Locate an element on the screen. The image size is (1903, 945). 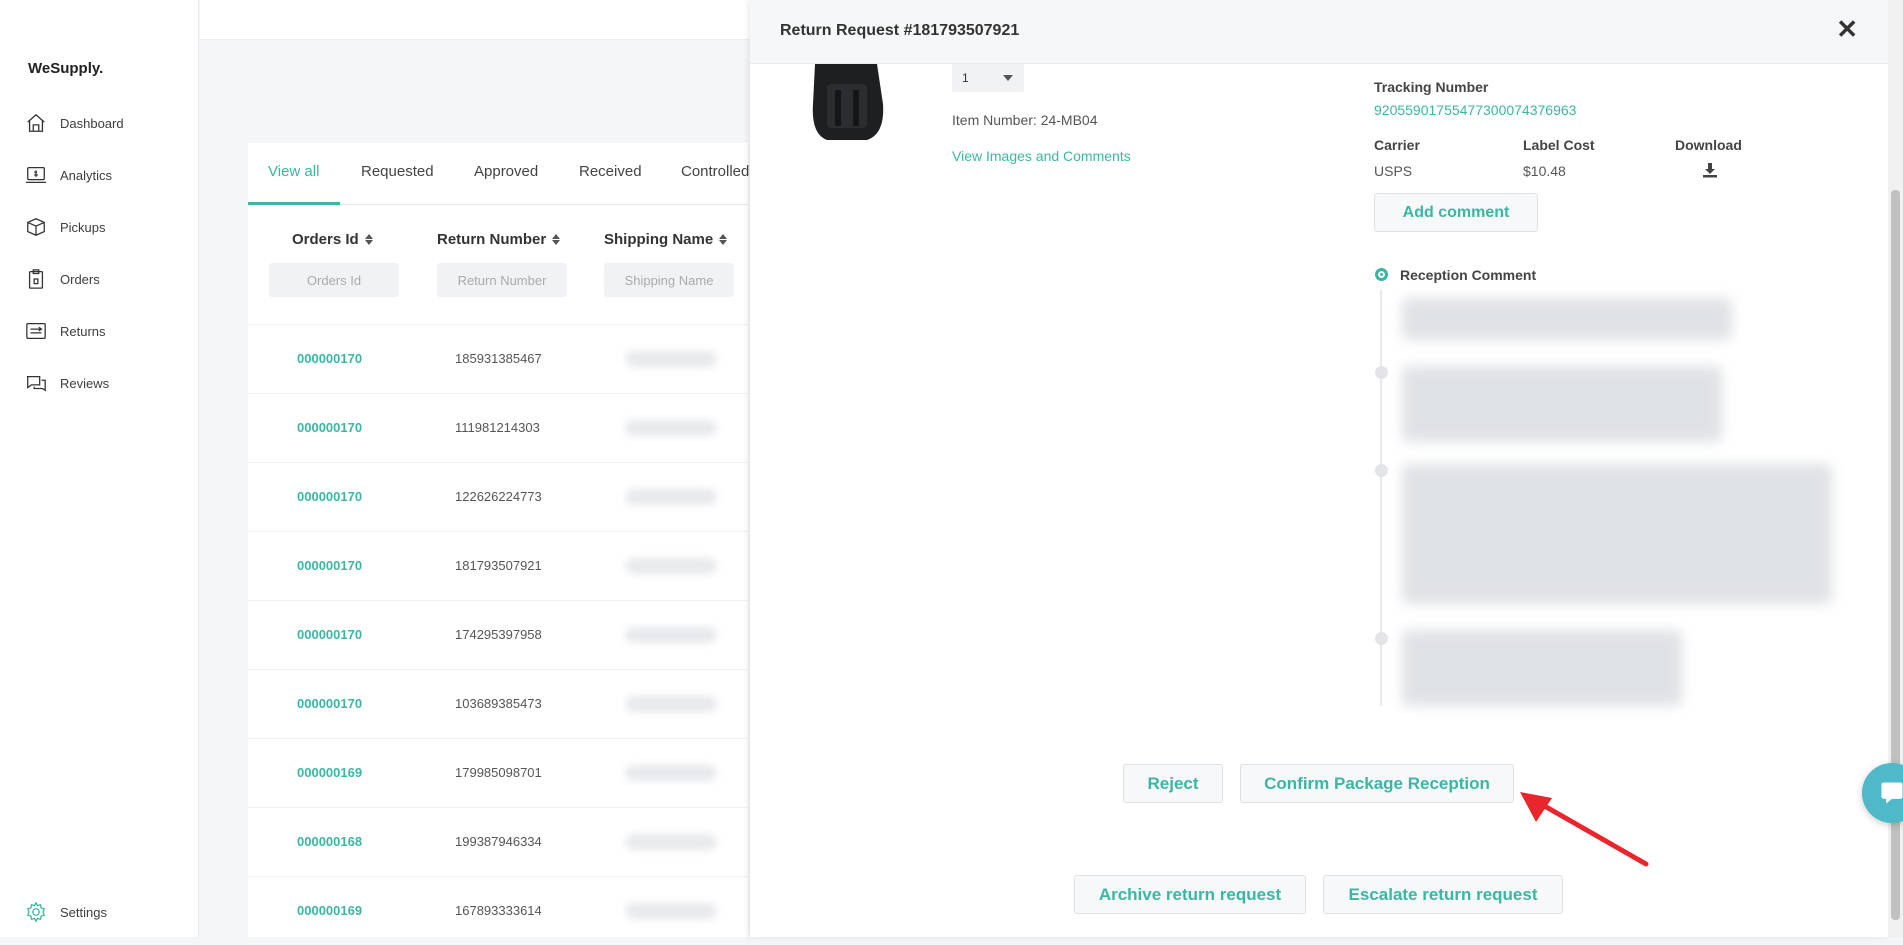
orders-id-filter is located at coordinates (334, 280).